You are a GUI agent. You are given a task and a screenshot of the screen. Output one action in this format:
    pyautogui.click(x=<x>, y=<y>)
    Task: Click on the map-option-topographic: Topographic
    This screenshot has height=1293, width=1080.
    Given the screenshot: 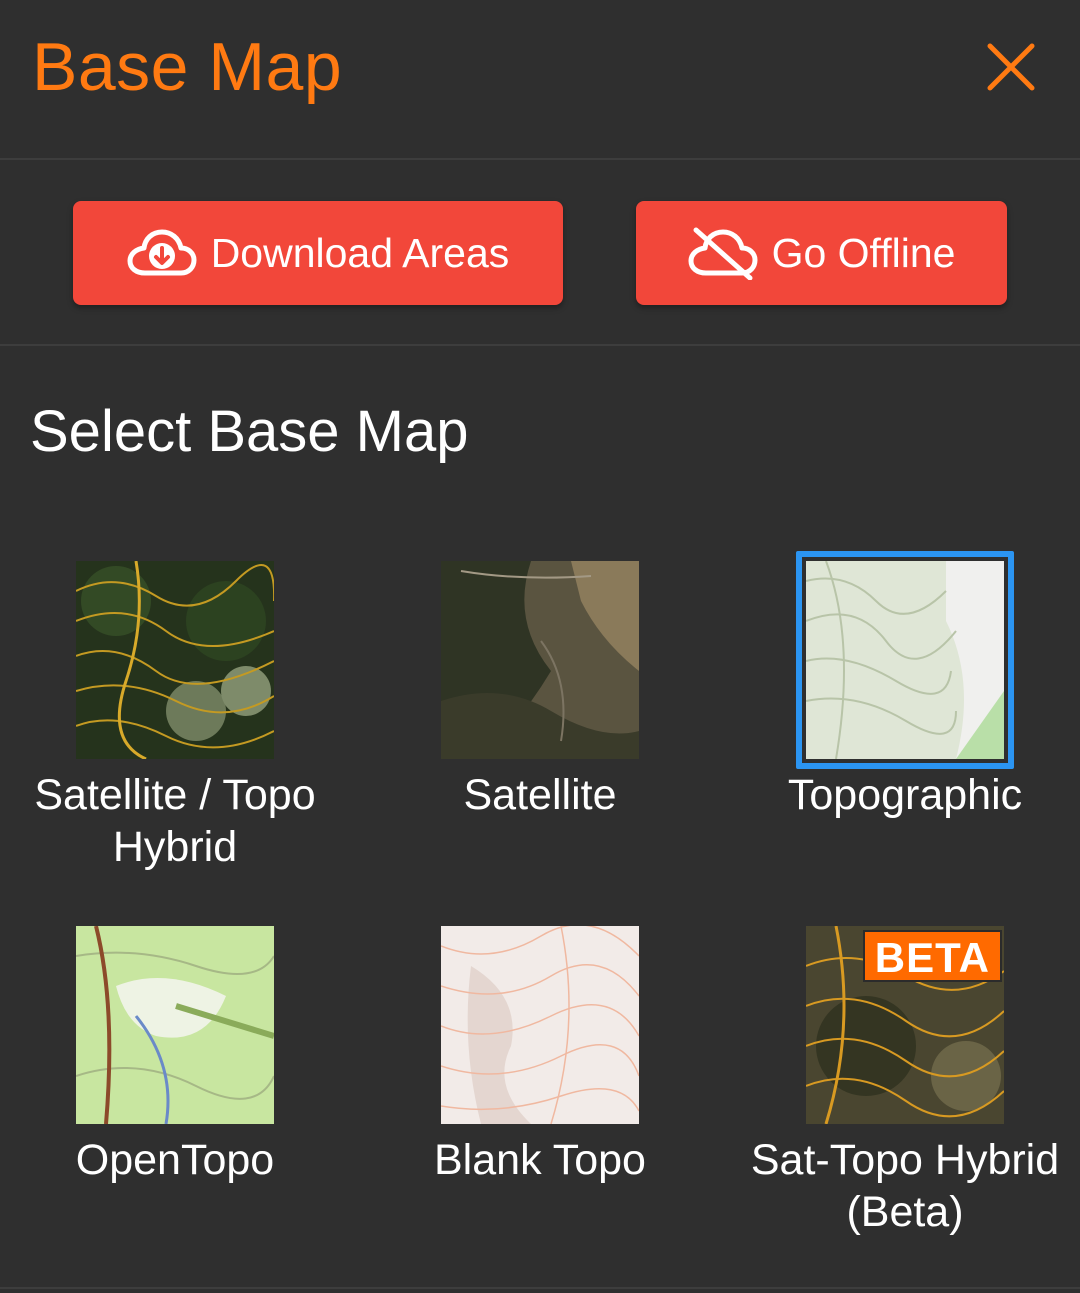 What is the action you would take?
    pyautogui.click(x=902, y=686)
    